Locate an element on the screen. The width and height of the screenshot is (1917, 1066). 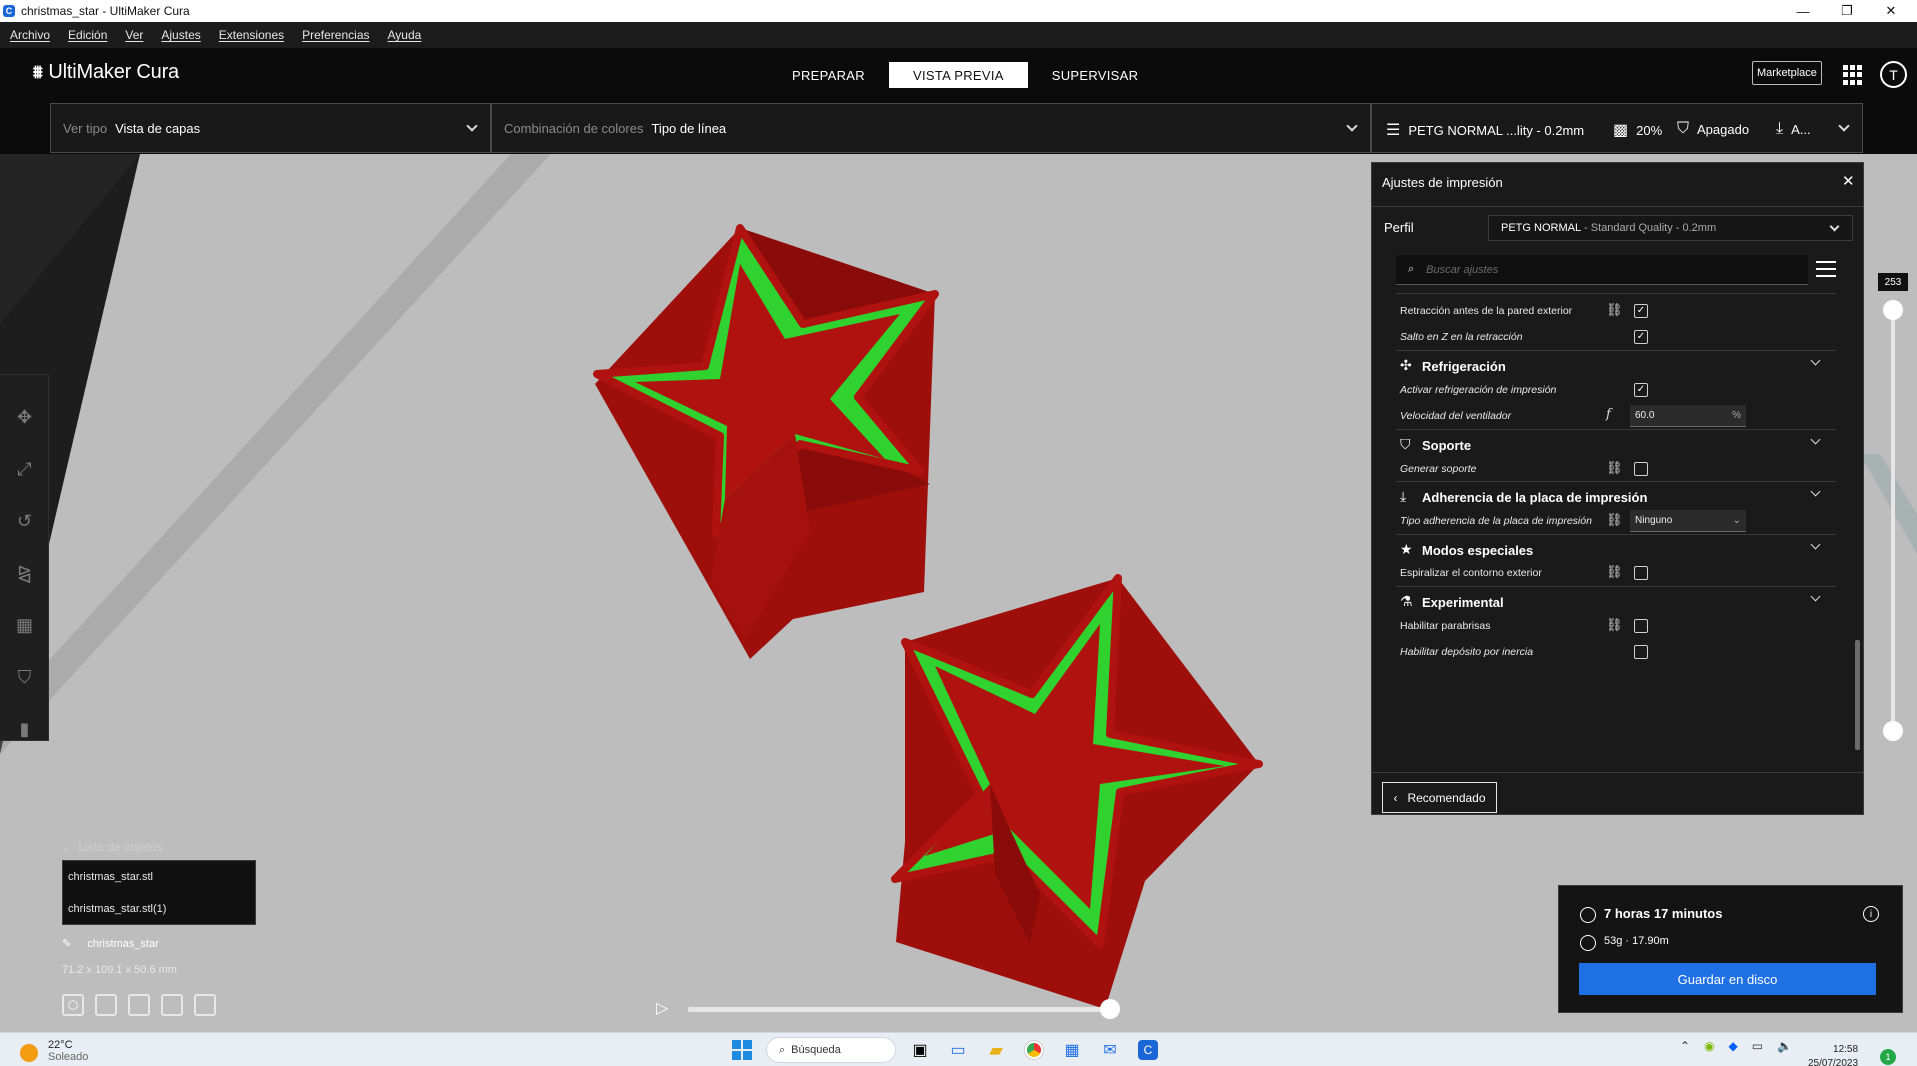
profile-select: PETG NORMAL - Standard Quality - 0.2mm is located at coordinates (1670, 228).